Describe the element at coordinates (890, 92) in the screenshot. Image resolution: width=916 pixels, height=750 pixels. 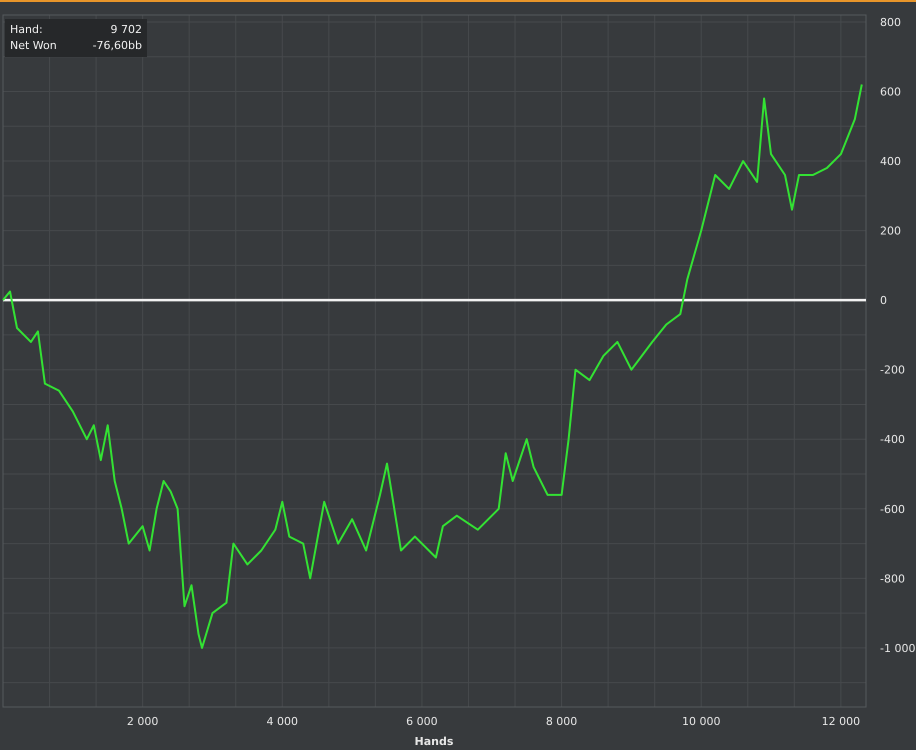
I see `y-tick-label: 600` at that location.